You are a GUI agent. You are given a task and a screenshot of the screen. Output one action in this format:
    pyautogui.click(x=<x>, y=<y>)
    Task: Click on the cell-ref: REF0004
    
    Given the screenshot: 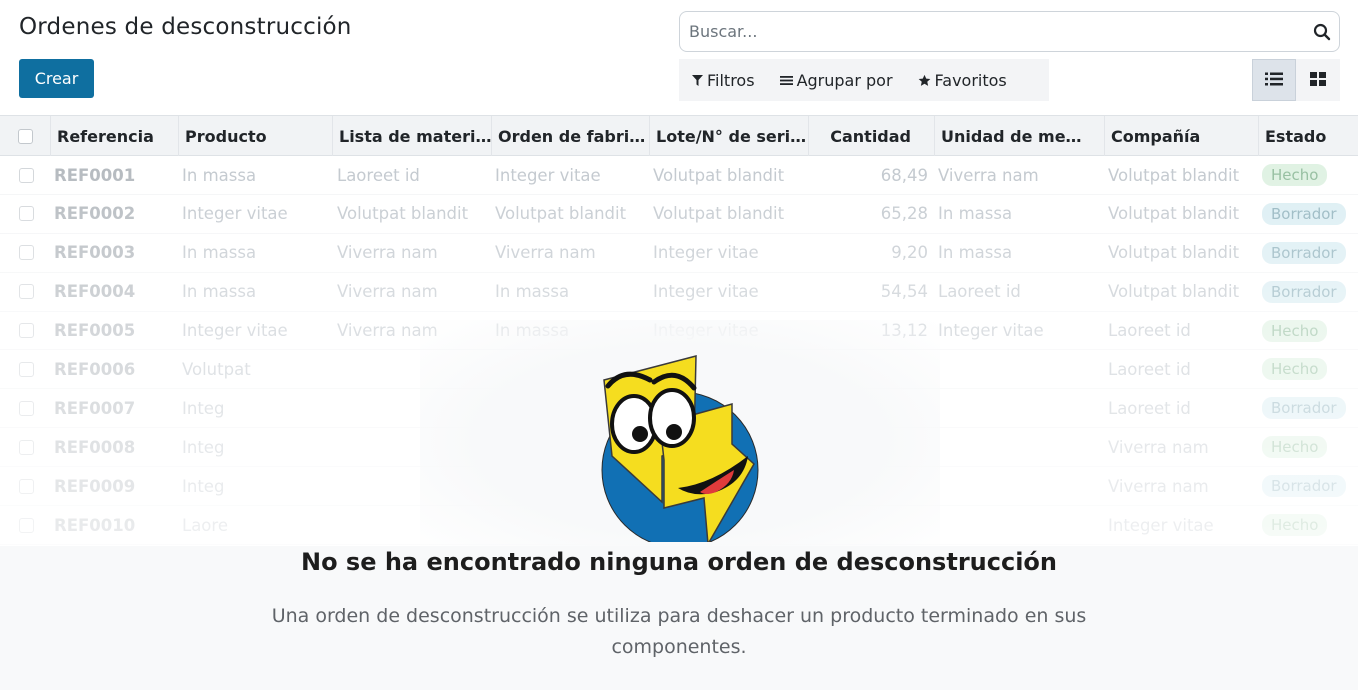 What is the action you would take?
    pyautogui.click(x=95, y=292)
    